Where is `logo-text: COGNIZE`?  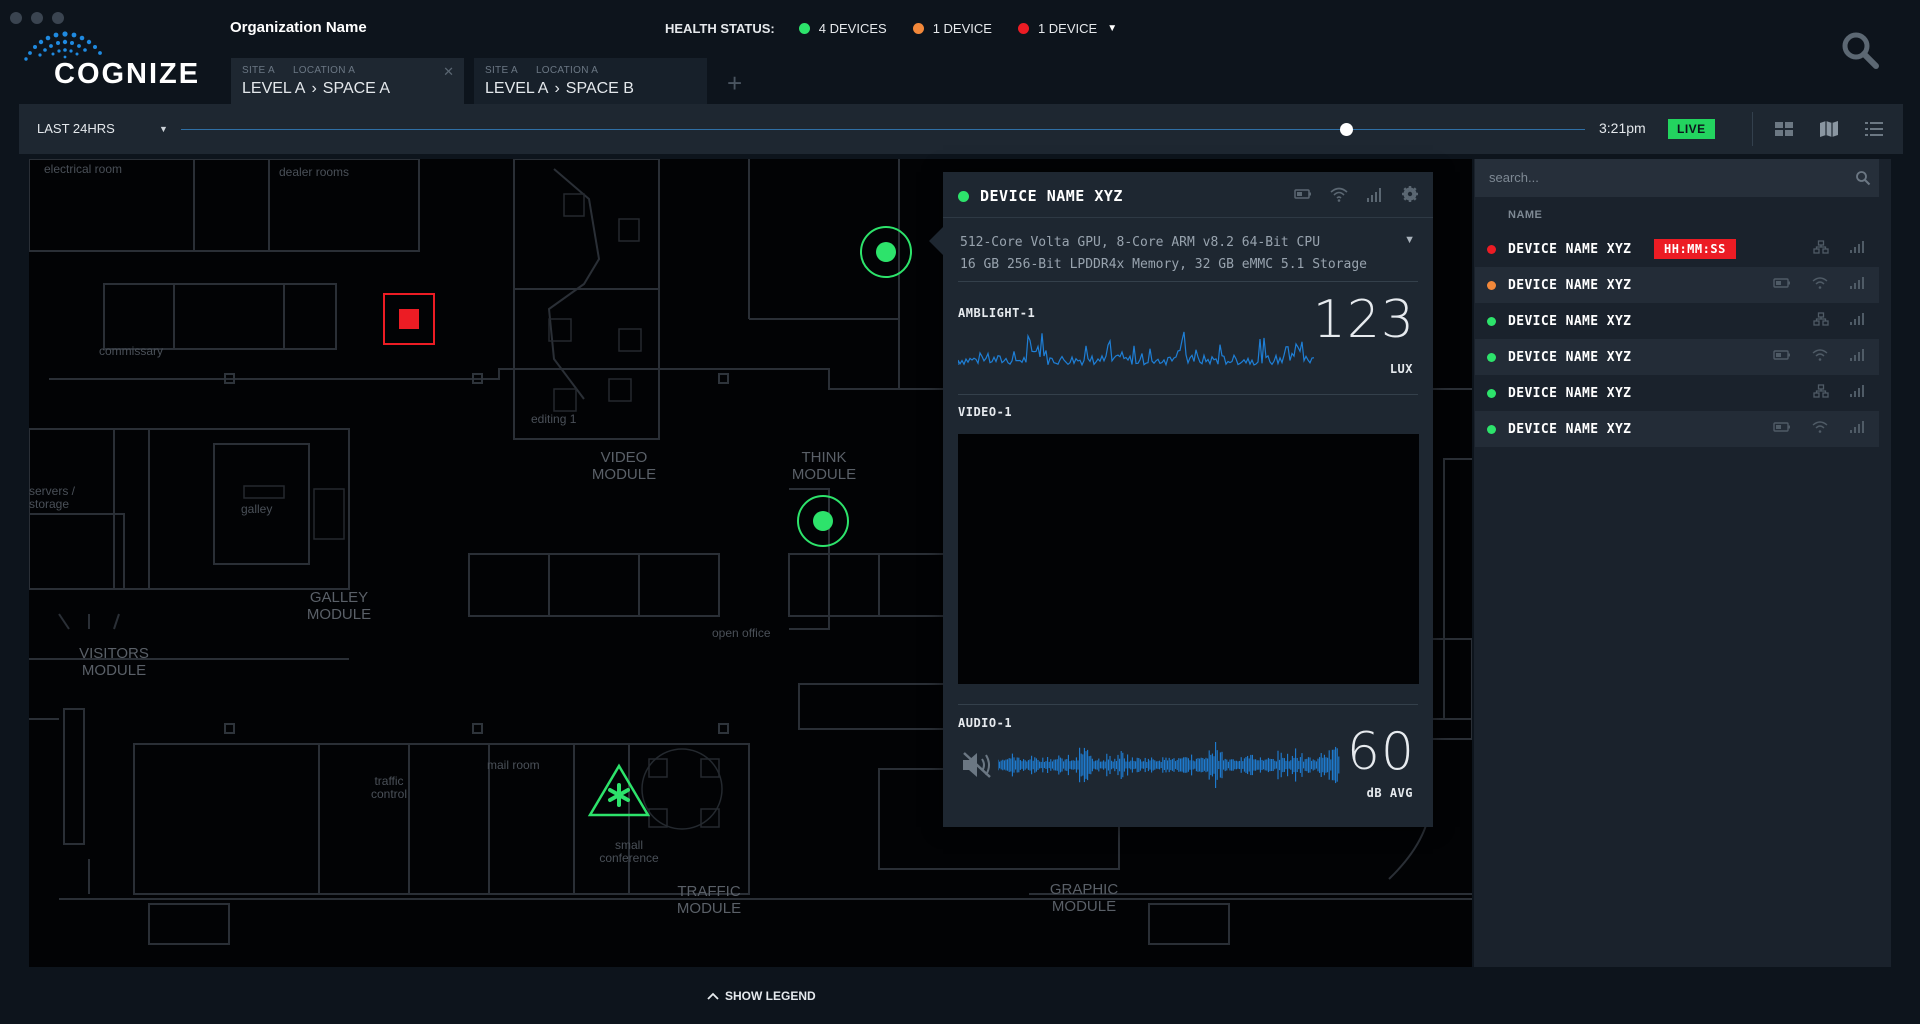 logo-text: COGNIZE is located at coordinates (127, 74).